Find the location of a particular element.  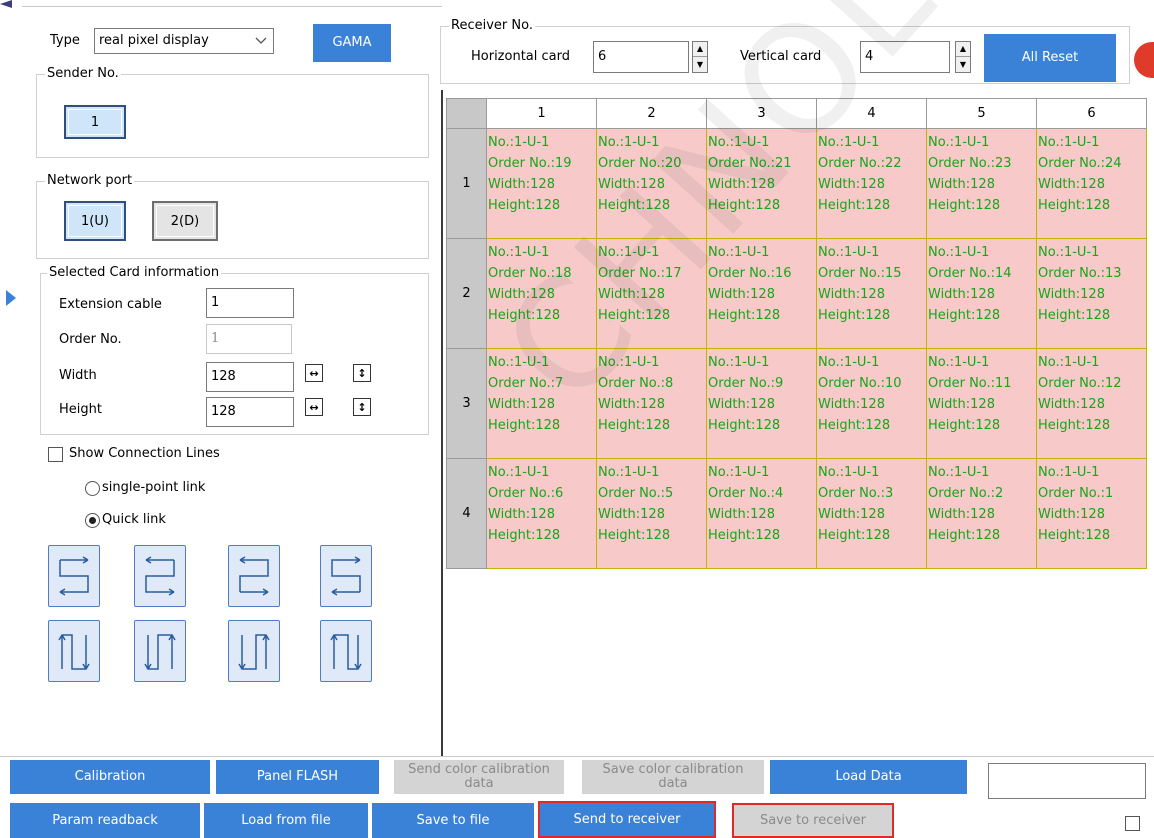

send-color-calibration-button: Send color calibration data is located at coordinates (479, 777).